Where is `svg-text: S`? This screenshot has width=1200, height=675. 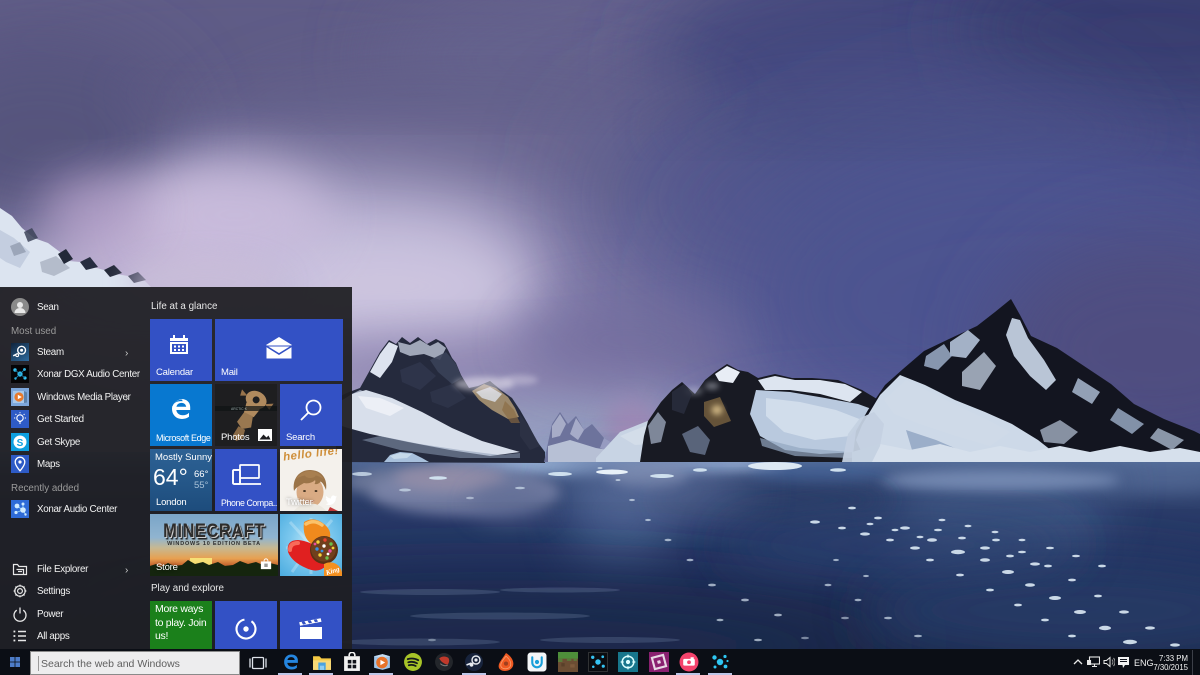
svg-text: S is located at coordinates (20, 443).